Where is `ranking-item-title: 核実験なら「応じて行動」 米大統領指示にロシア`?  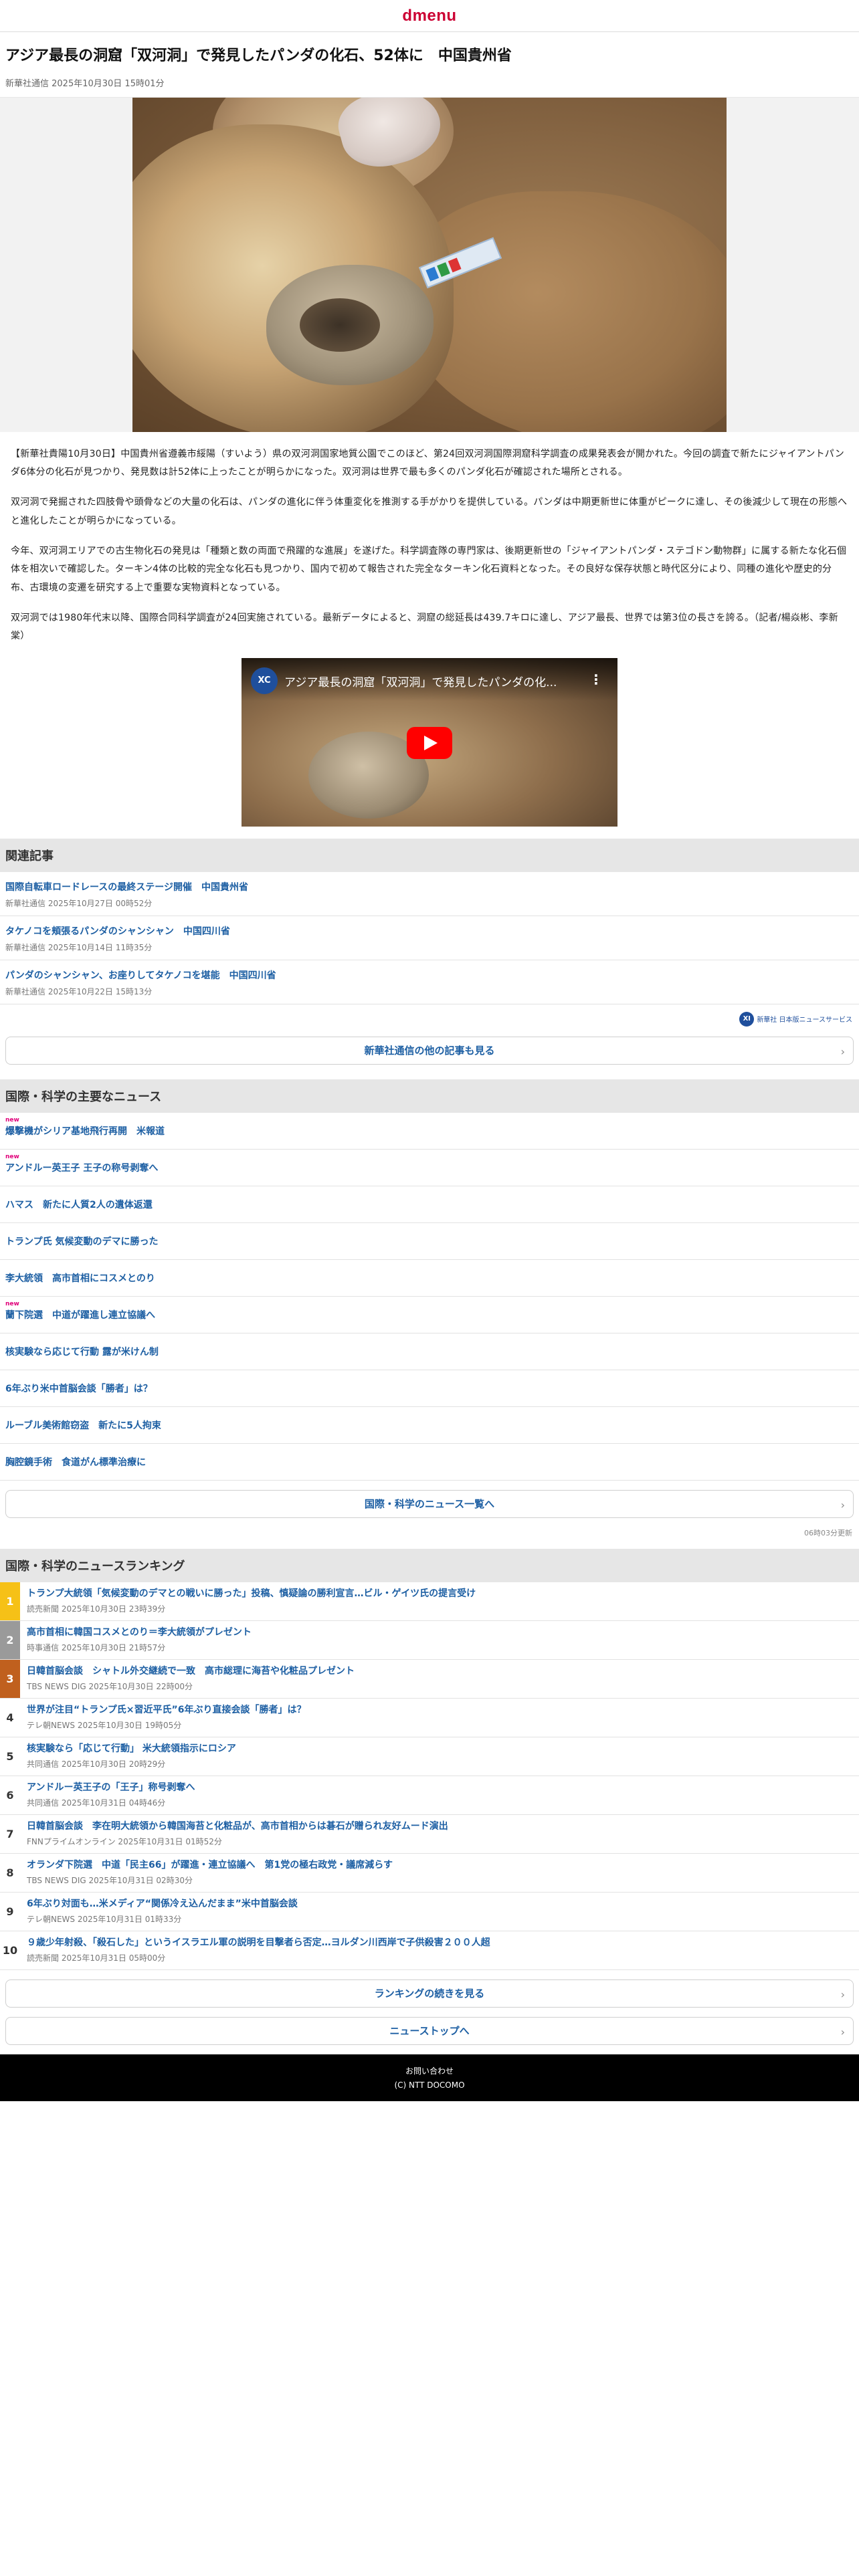 ranking-item-title: 核実験なら「応じて行動」 米大統領指示にロシア is located at coordinates (132, 1749).